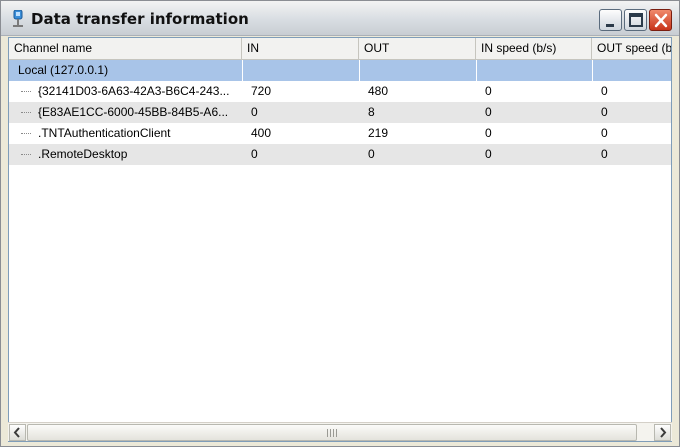 The image size is (680, 447). I want to click on arrow-left-icon, so click(16, 432).